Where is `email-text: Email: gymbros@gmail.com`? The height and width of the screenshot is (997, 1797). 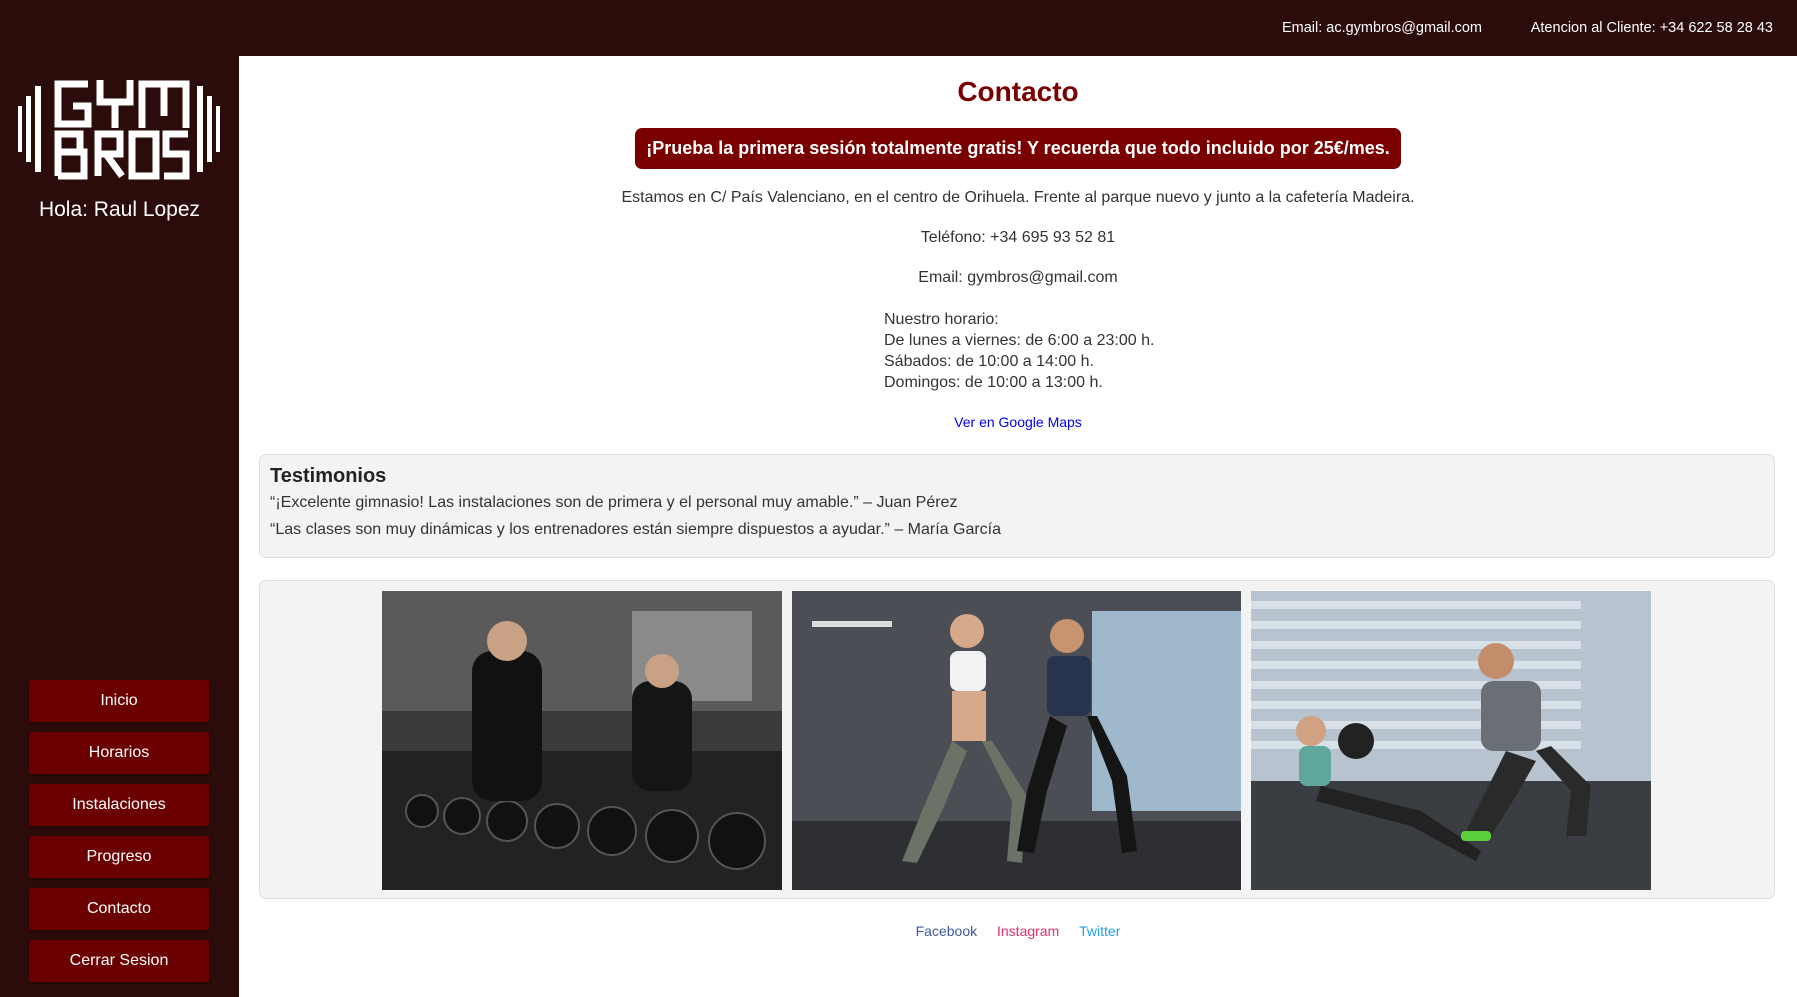 email-text: Email: gymbros@gmail.com is located at coordinates (1018, 277).